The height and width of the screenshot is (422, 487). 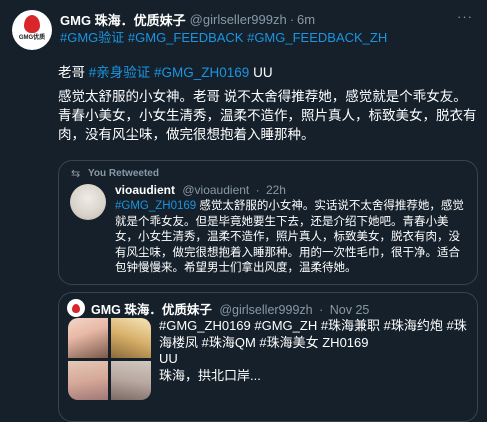 What do you see at coordinates (168, 358) in the screenshot?
I see `quoted-line-uu: UU` at bounding box center [168, 358].